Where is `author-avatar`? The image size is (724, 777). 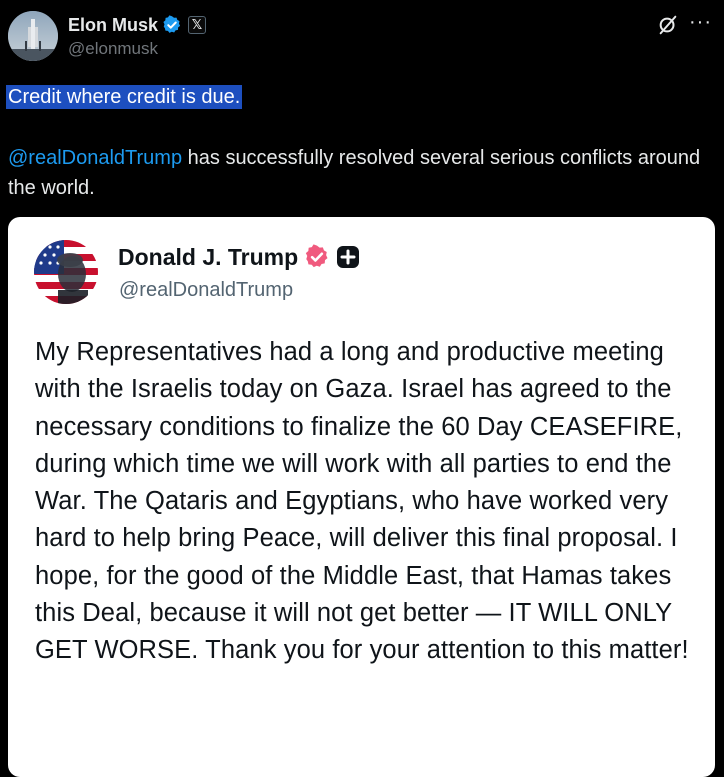 author-avatar is located at coordinates (33, 36).